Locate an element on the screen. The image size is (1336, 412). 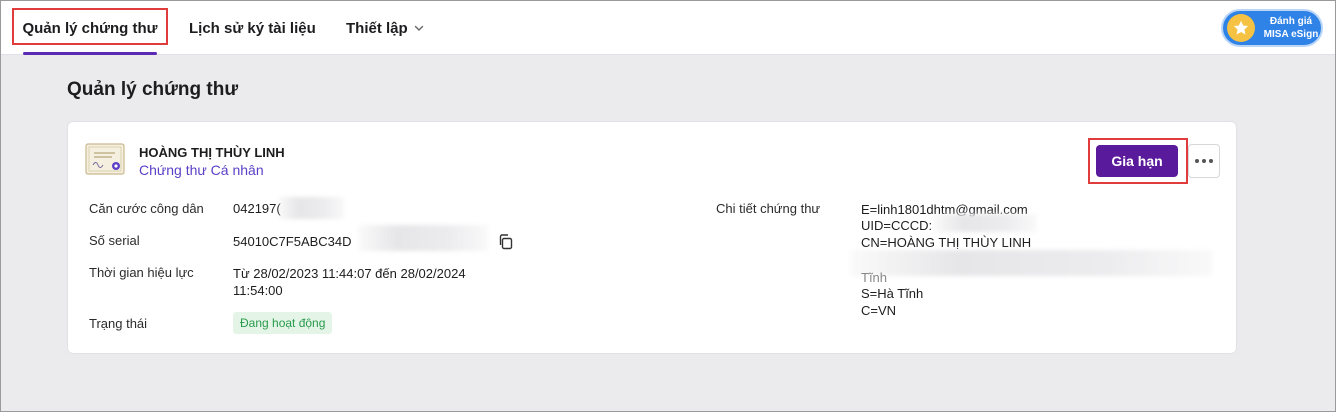
id-value: 042197( is located at coordinates (257, 208).